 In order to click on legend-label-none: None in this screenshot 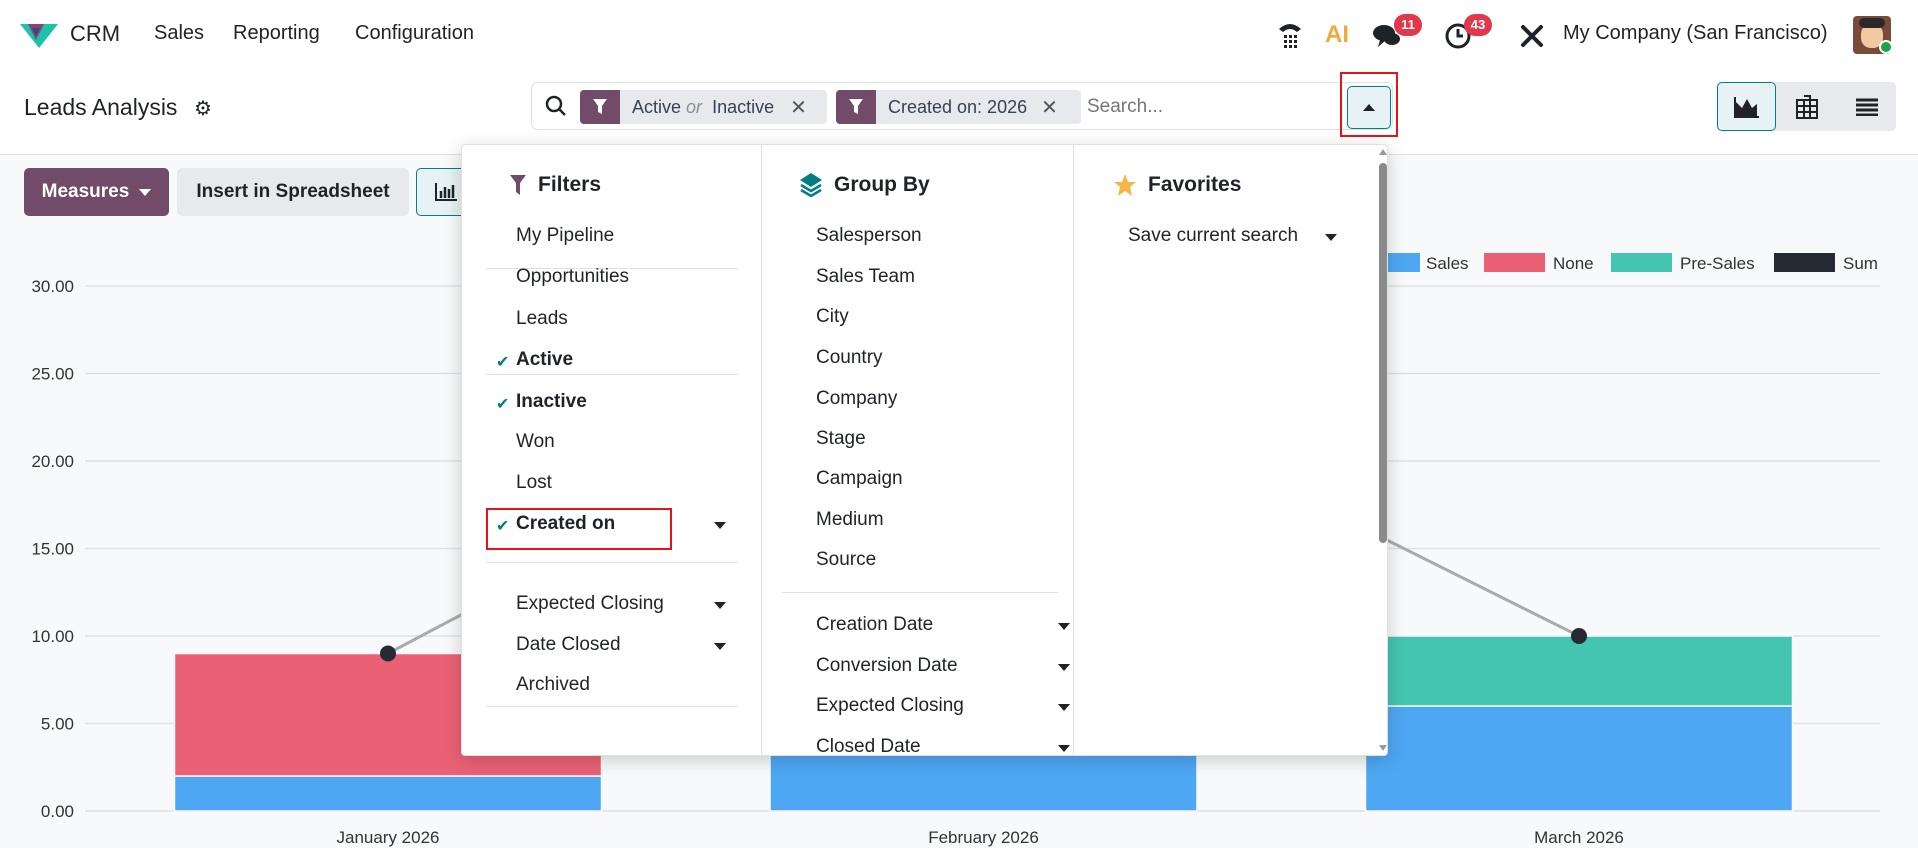, I will do `click(1573, 263)`.